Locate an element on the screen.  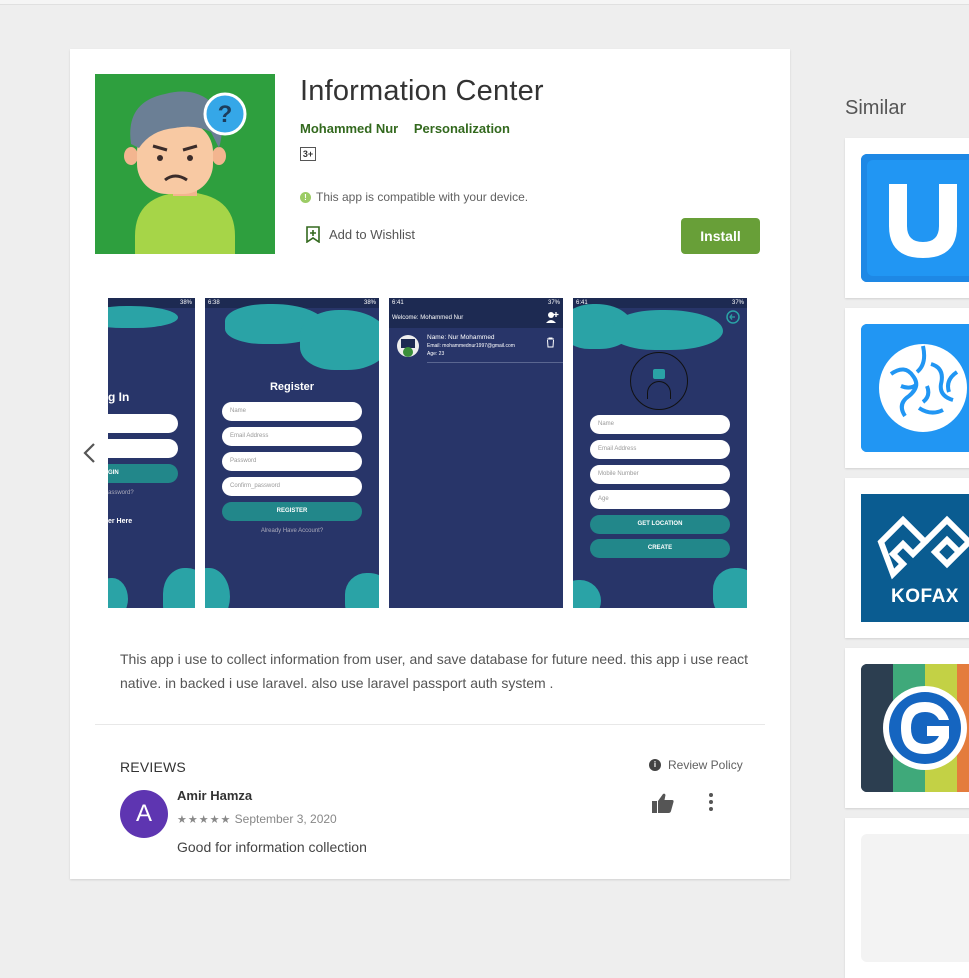
trash-icon is located at coordinates (550, 342).